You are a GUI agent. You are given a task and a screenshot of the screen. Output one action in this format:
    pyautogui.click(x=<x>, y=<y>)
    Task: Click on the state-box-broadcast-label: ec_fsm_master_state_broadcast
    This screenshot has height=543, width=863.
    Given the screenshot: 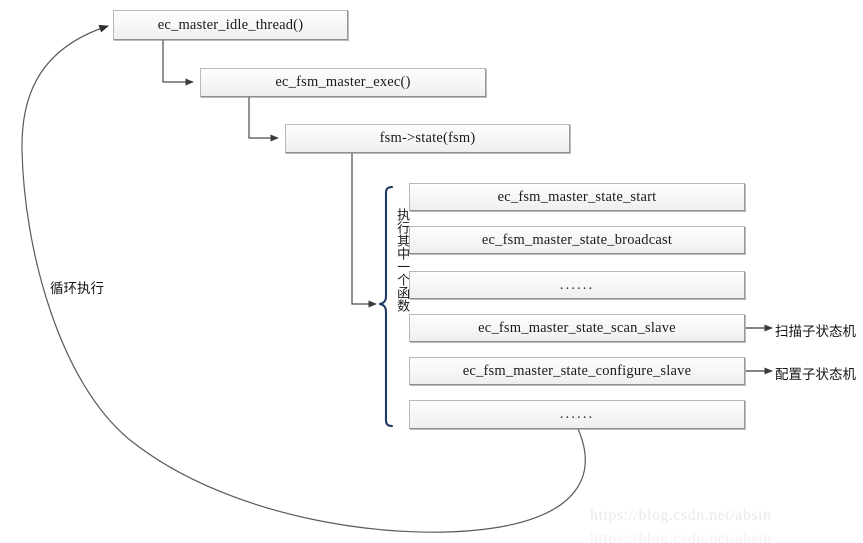 What is the action you would take?
    pyautogui.click(x=577, y=239)
    